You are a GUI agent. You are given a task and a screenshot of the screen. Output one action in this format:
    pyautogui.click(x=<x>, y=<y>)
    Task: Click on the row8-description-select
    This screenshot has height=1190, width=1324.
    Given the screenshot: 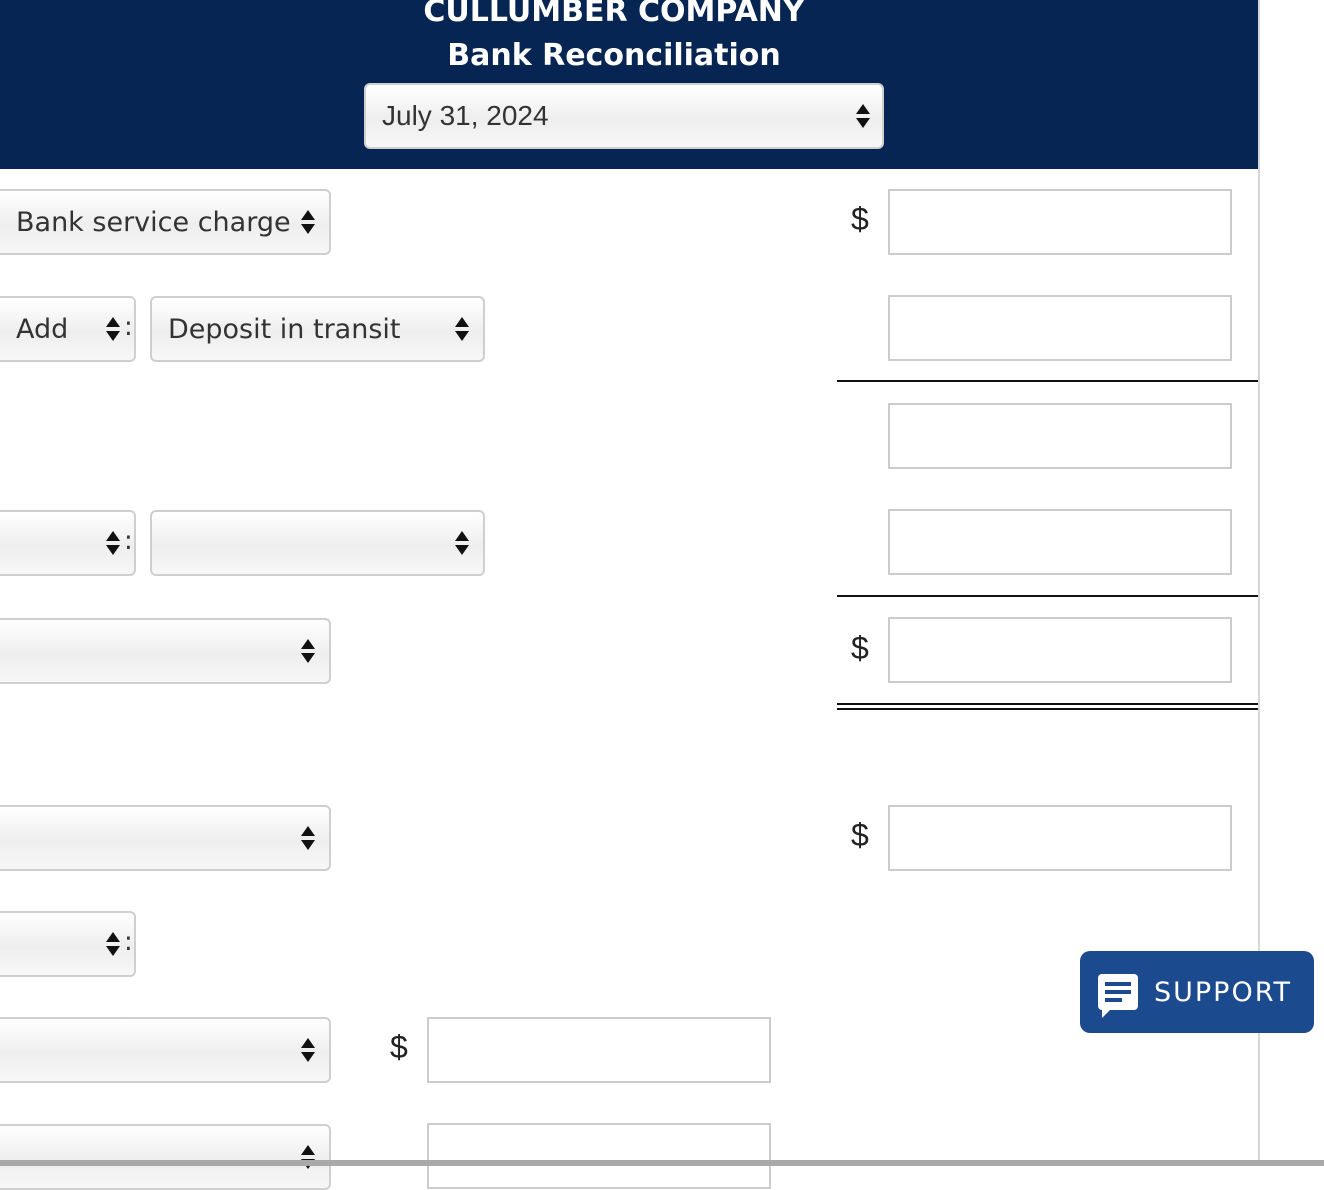 What is the action you would take?
    pyautogui.click(x=165, y=1050)
    